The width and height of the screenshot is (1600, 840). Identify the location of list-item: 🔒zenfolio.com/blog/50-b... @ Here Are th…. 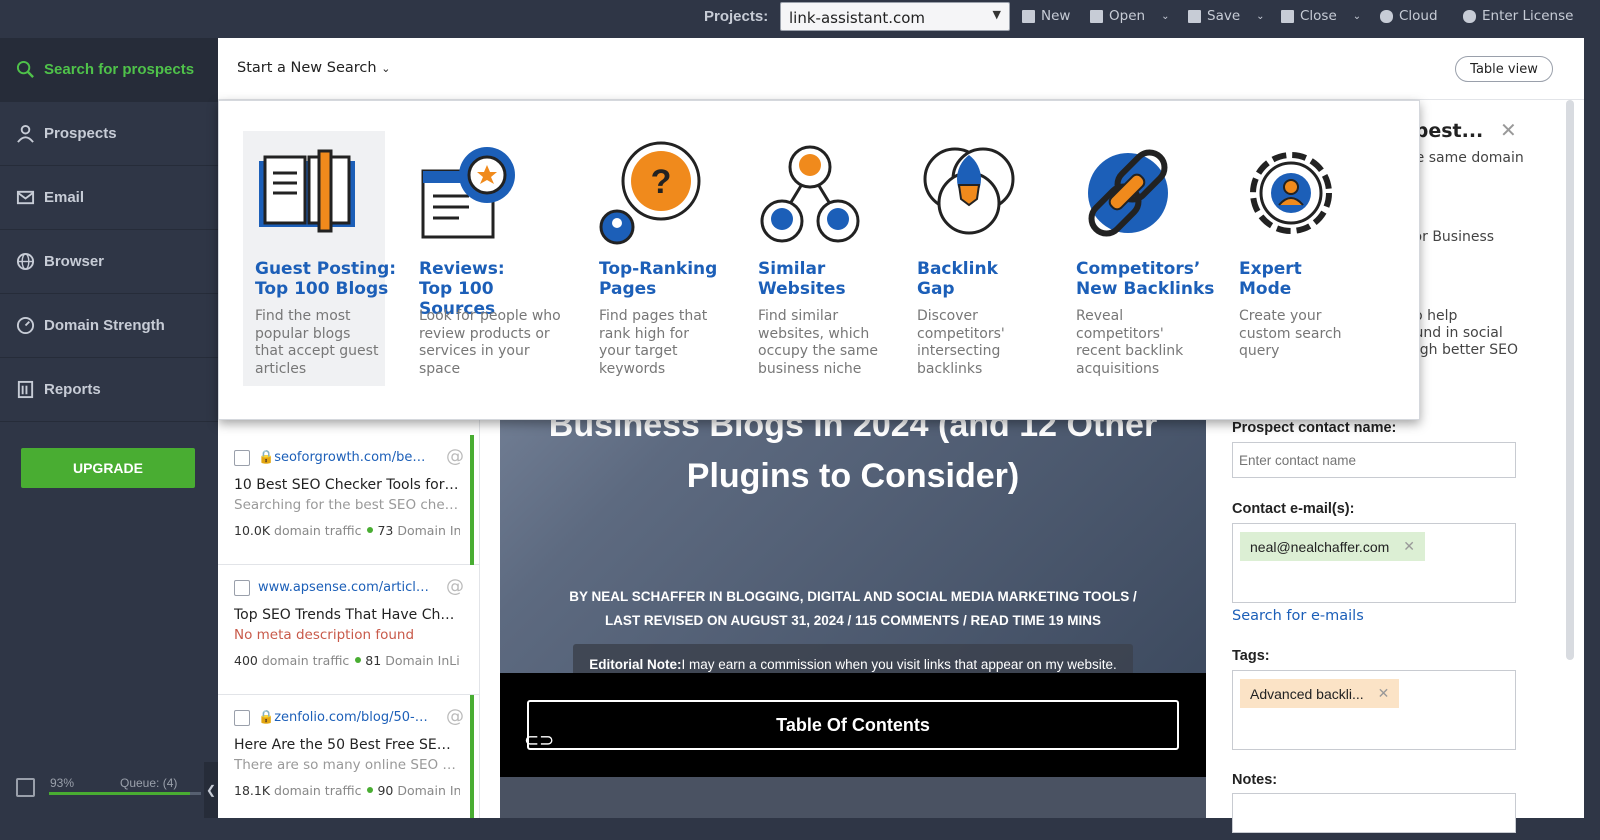
(348, 756).